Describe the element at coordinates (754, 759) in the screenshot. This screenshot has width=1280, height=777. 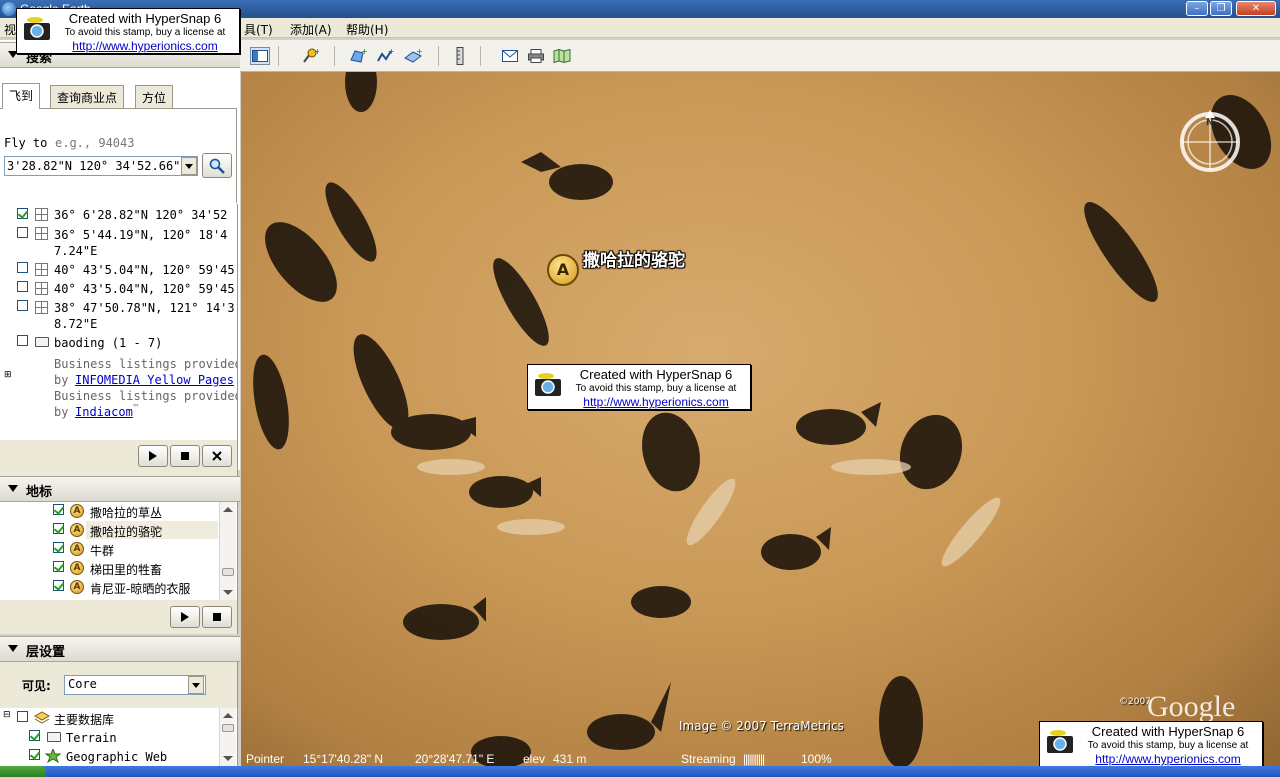
I see `streaming-progress: ||||||||||` at that location.